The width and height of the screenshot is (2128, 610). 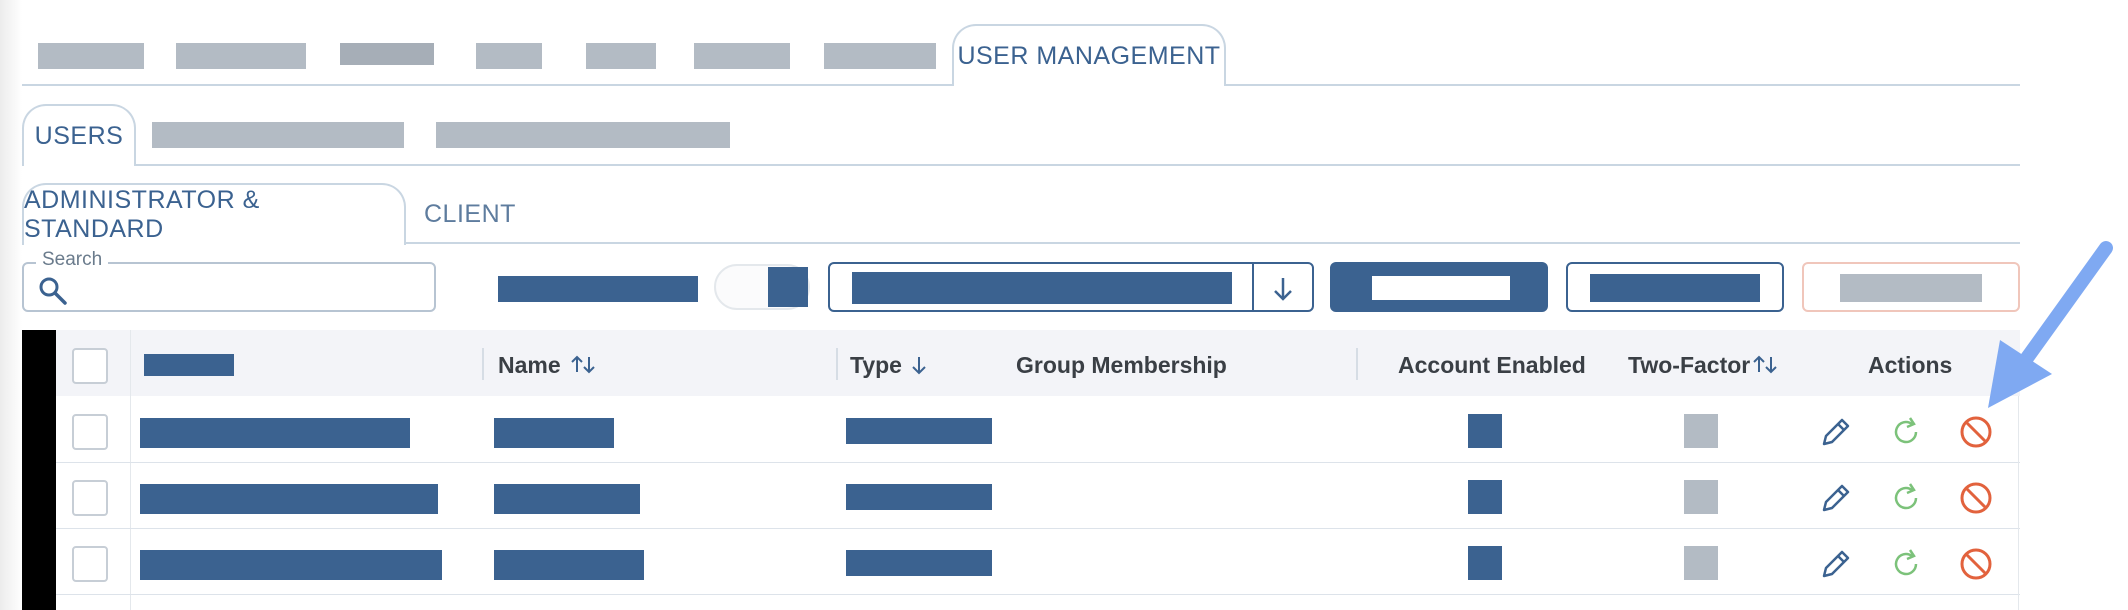 What do you see at coordinates (1910, 365) in the screenshot?
I see `header-actions: Actions` at bounding box center [1910, 365].